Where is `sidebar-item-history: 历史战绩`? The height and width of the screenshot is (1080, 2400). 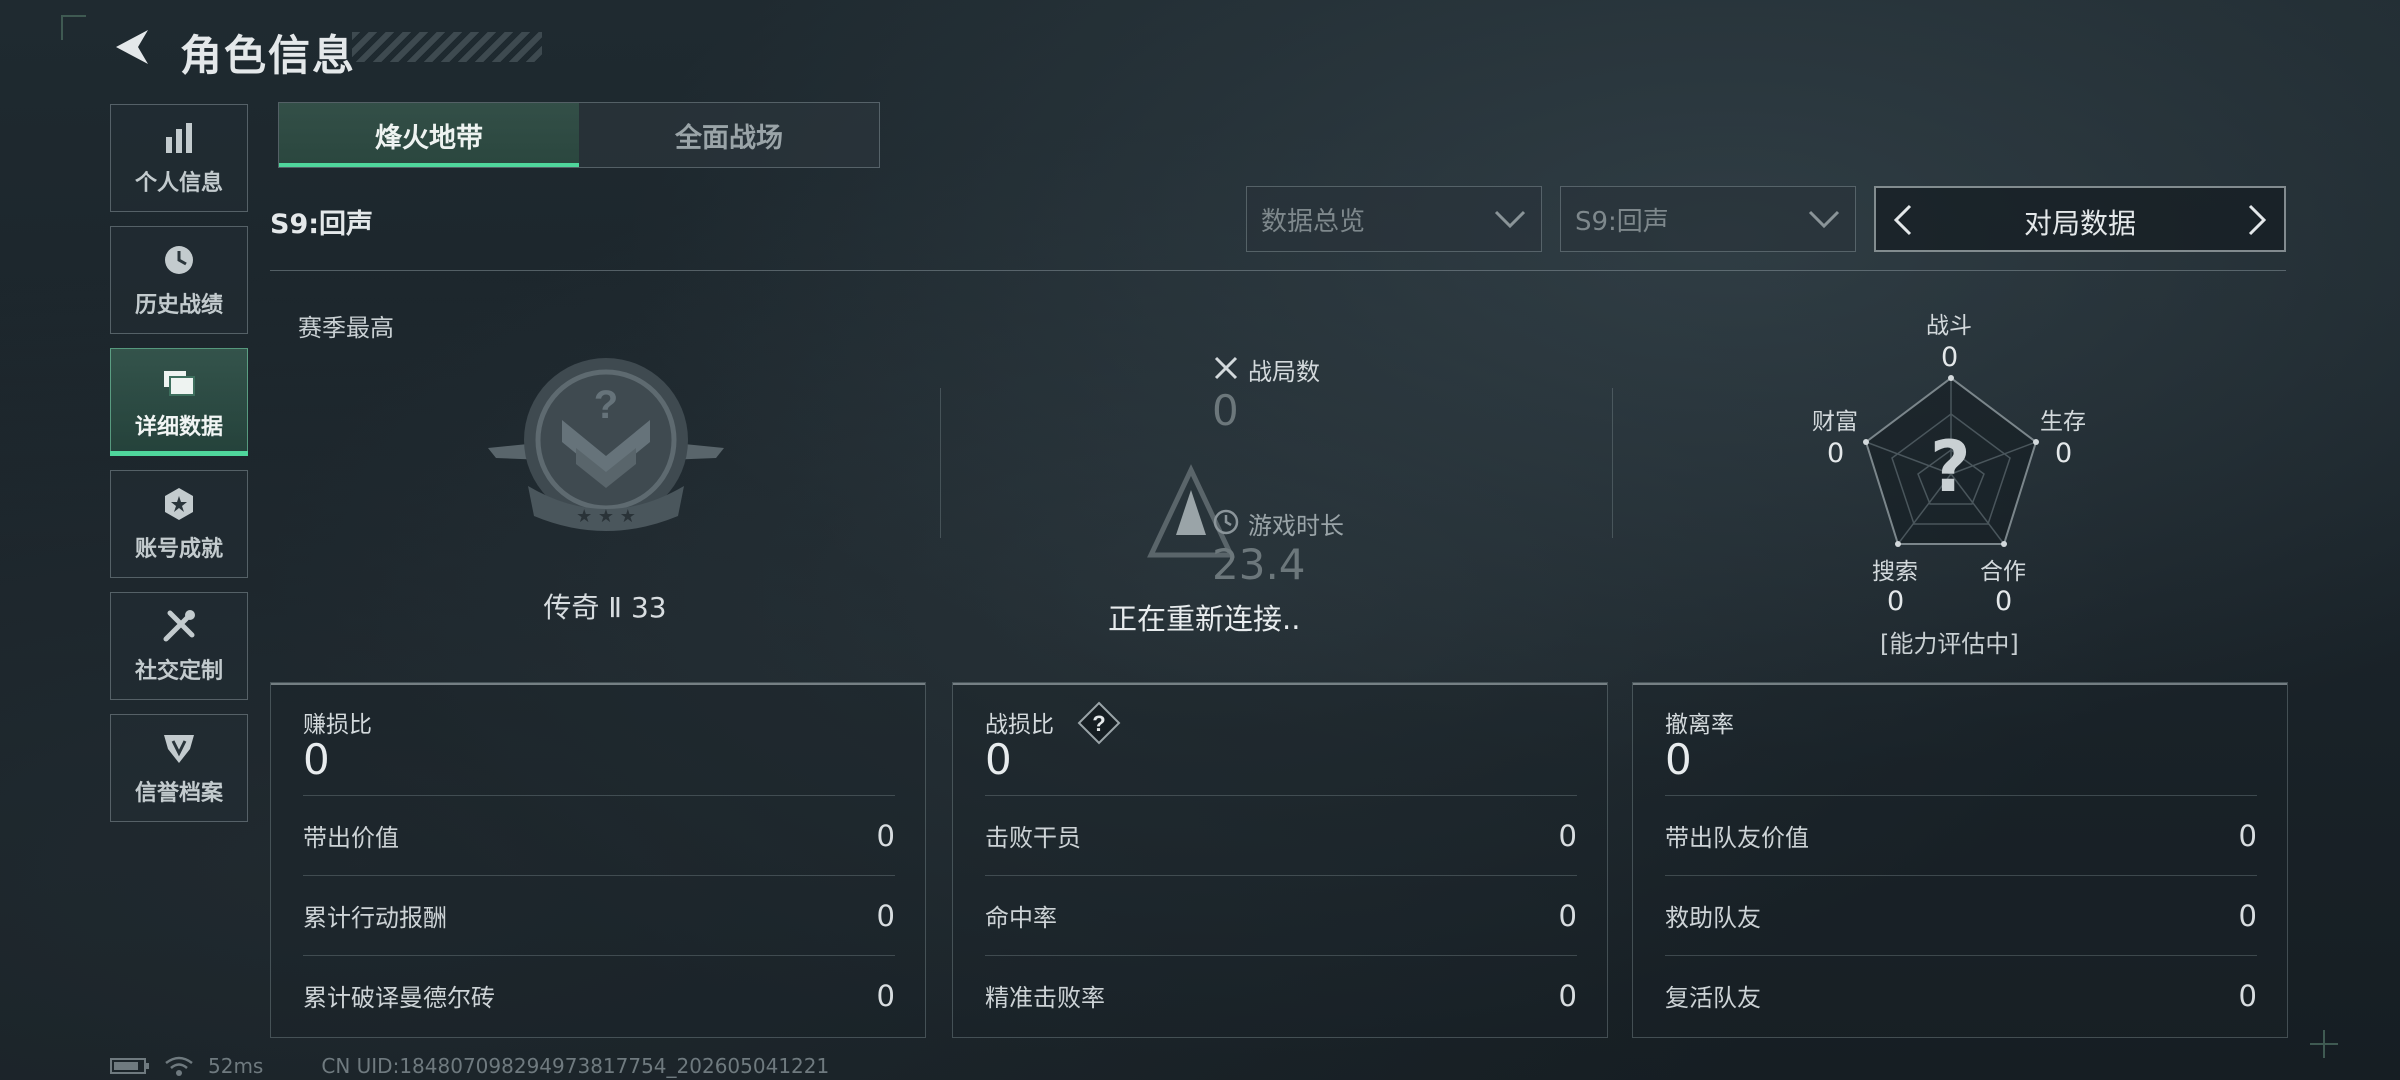
sidebar-item-history: 历史战绩 is located at coordinates (179, 280).